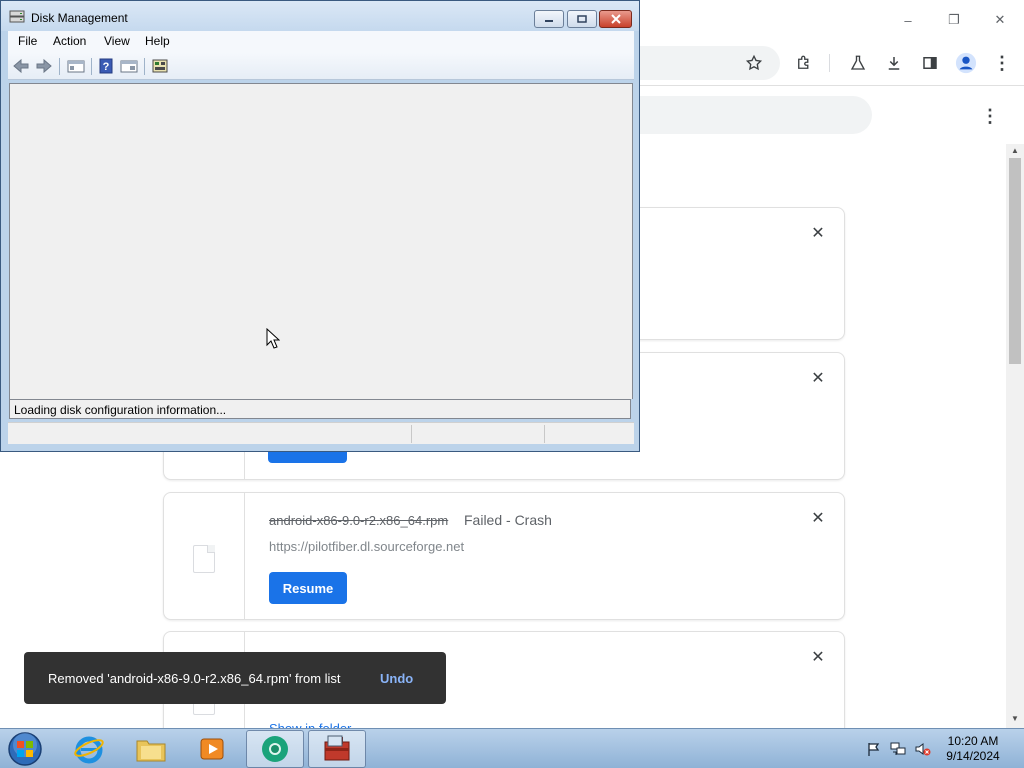 Image resolution: width=1024 pixels, height=768 pixels. Describe the element at coordinates (508, 520) in the screenshot. I see `download-status: Failed - Crash` at that location.